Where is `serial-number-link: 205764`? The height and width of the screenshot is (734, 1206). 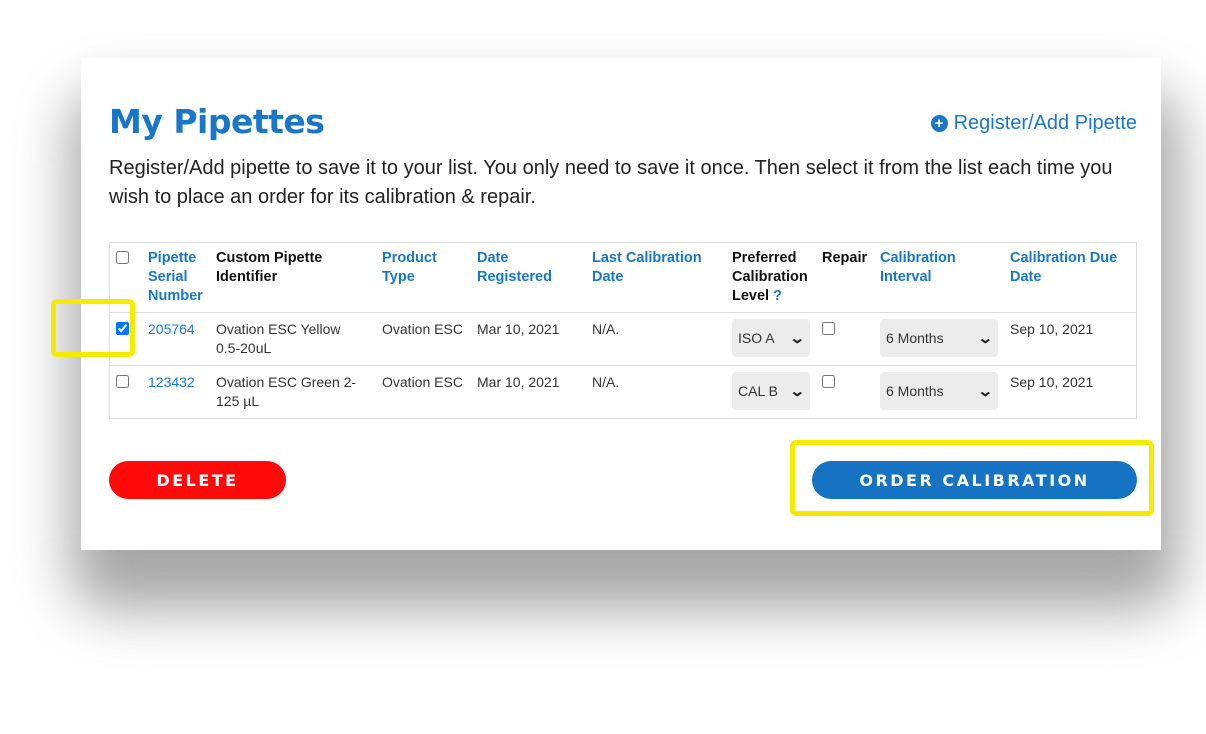 serial-number-link: 205764 is located at coordinates (171, 329).